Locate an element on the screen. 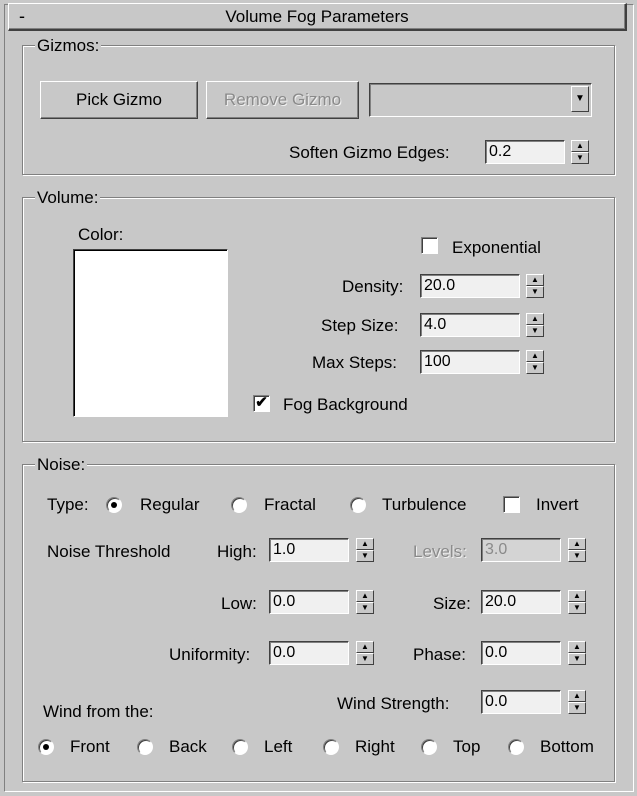  low-field: 0.0 is located at coordinates (309, 602).